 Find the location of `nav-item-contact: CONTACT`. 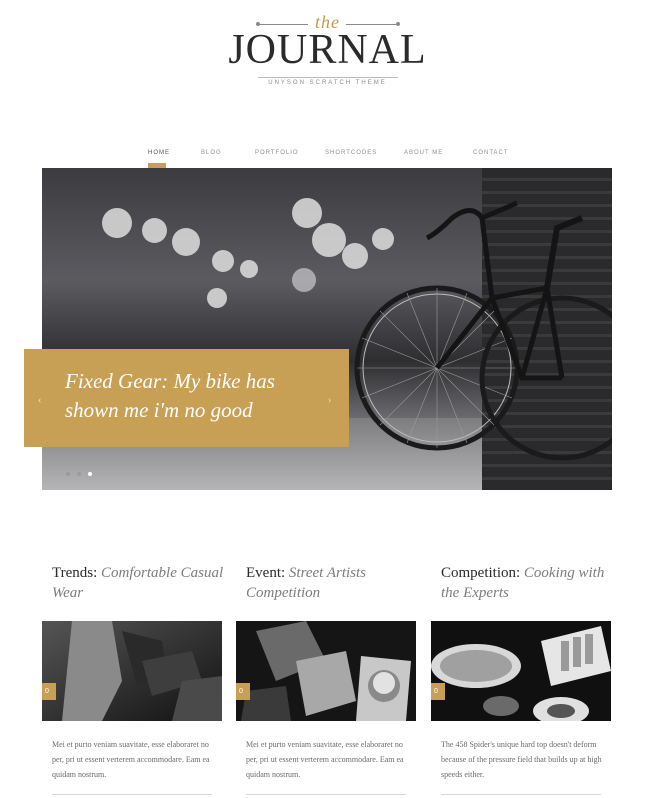

nav-item-contact: CONTACT is located at coordinates (491, 153).